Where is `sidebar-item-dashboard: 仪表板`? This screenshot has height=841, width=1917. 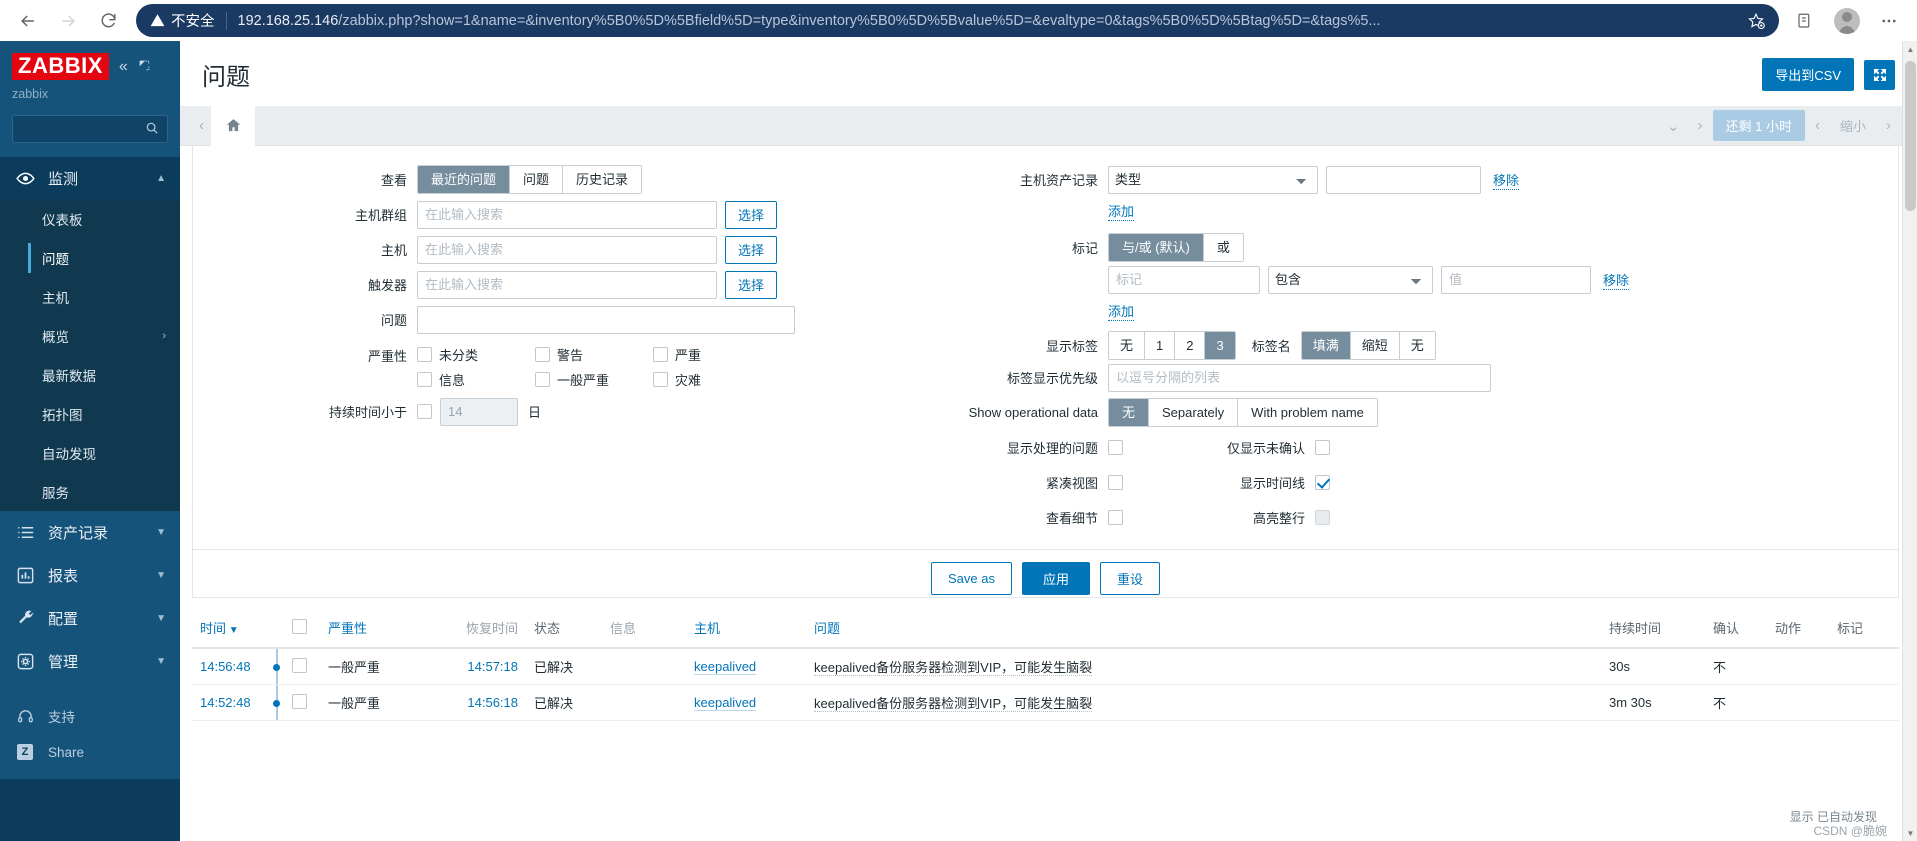 sidebar-item-dashboard: 仪表板 is located at coordinates (90, 220).